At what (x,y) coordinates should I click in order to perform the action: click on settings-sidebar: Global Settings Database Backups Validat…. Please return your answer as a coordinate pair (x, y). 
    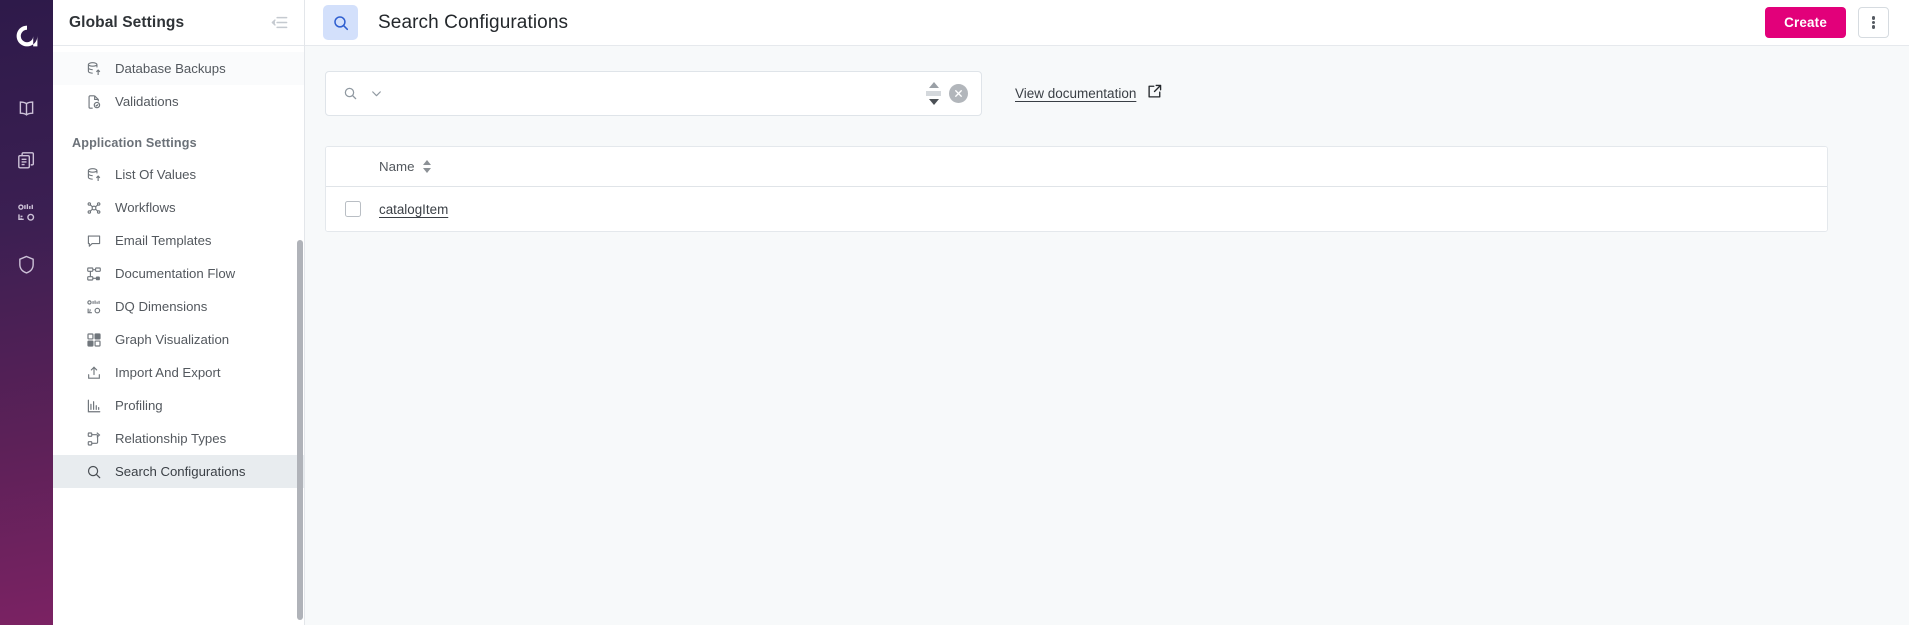
    Looking at the image, I should click on (179, 312).